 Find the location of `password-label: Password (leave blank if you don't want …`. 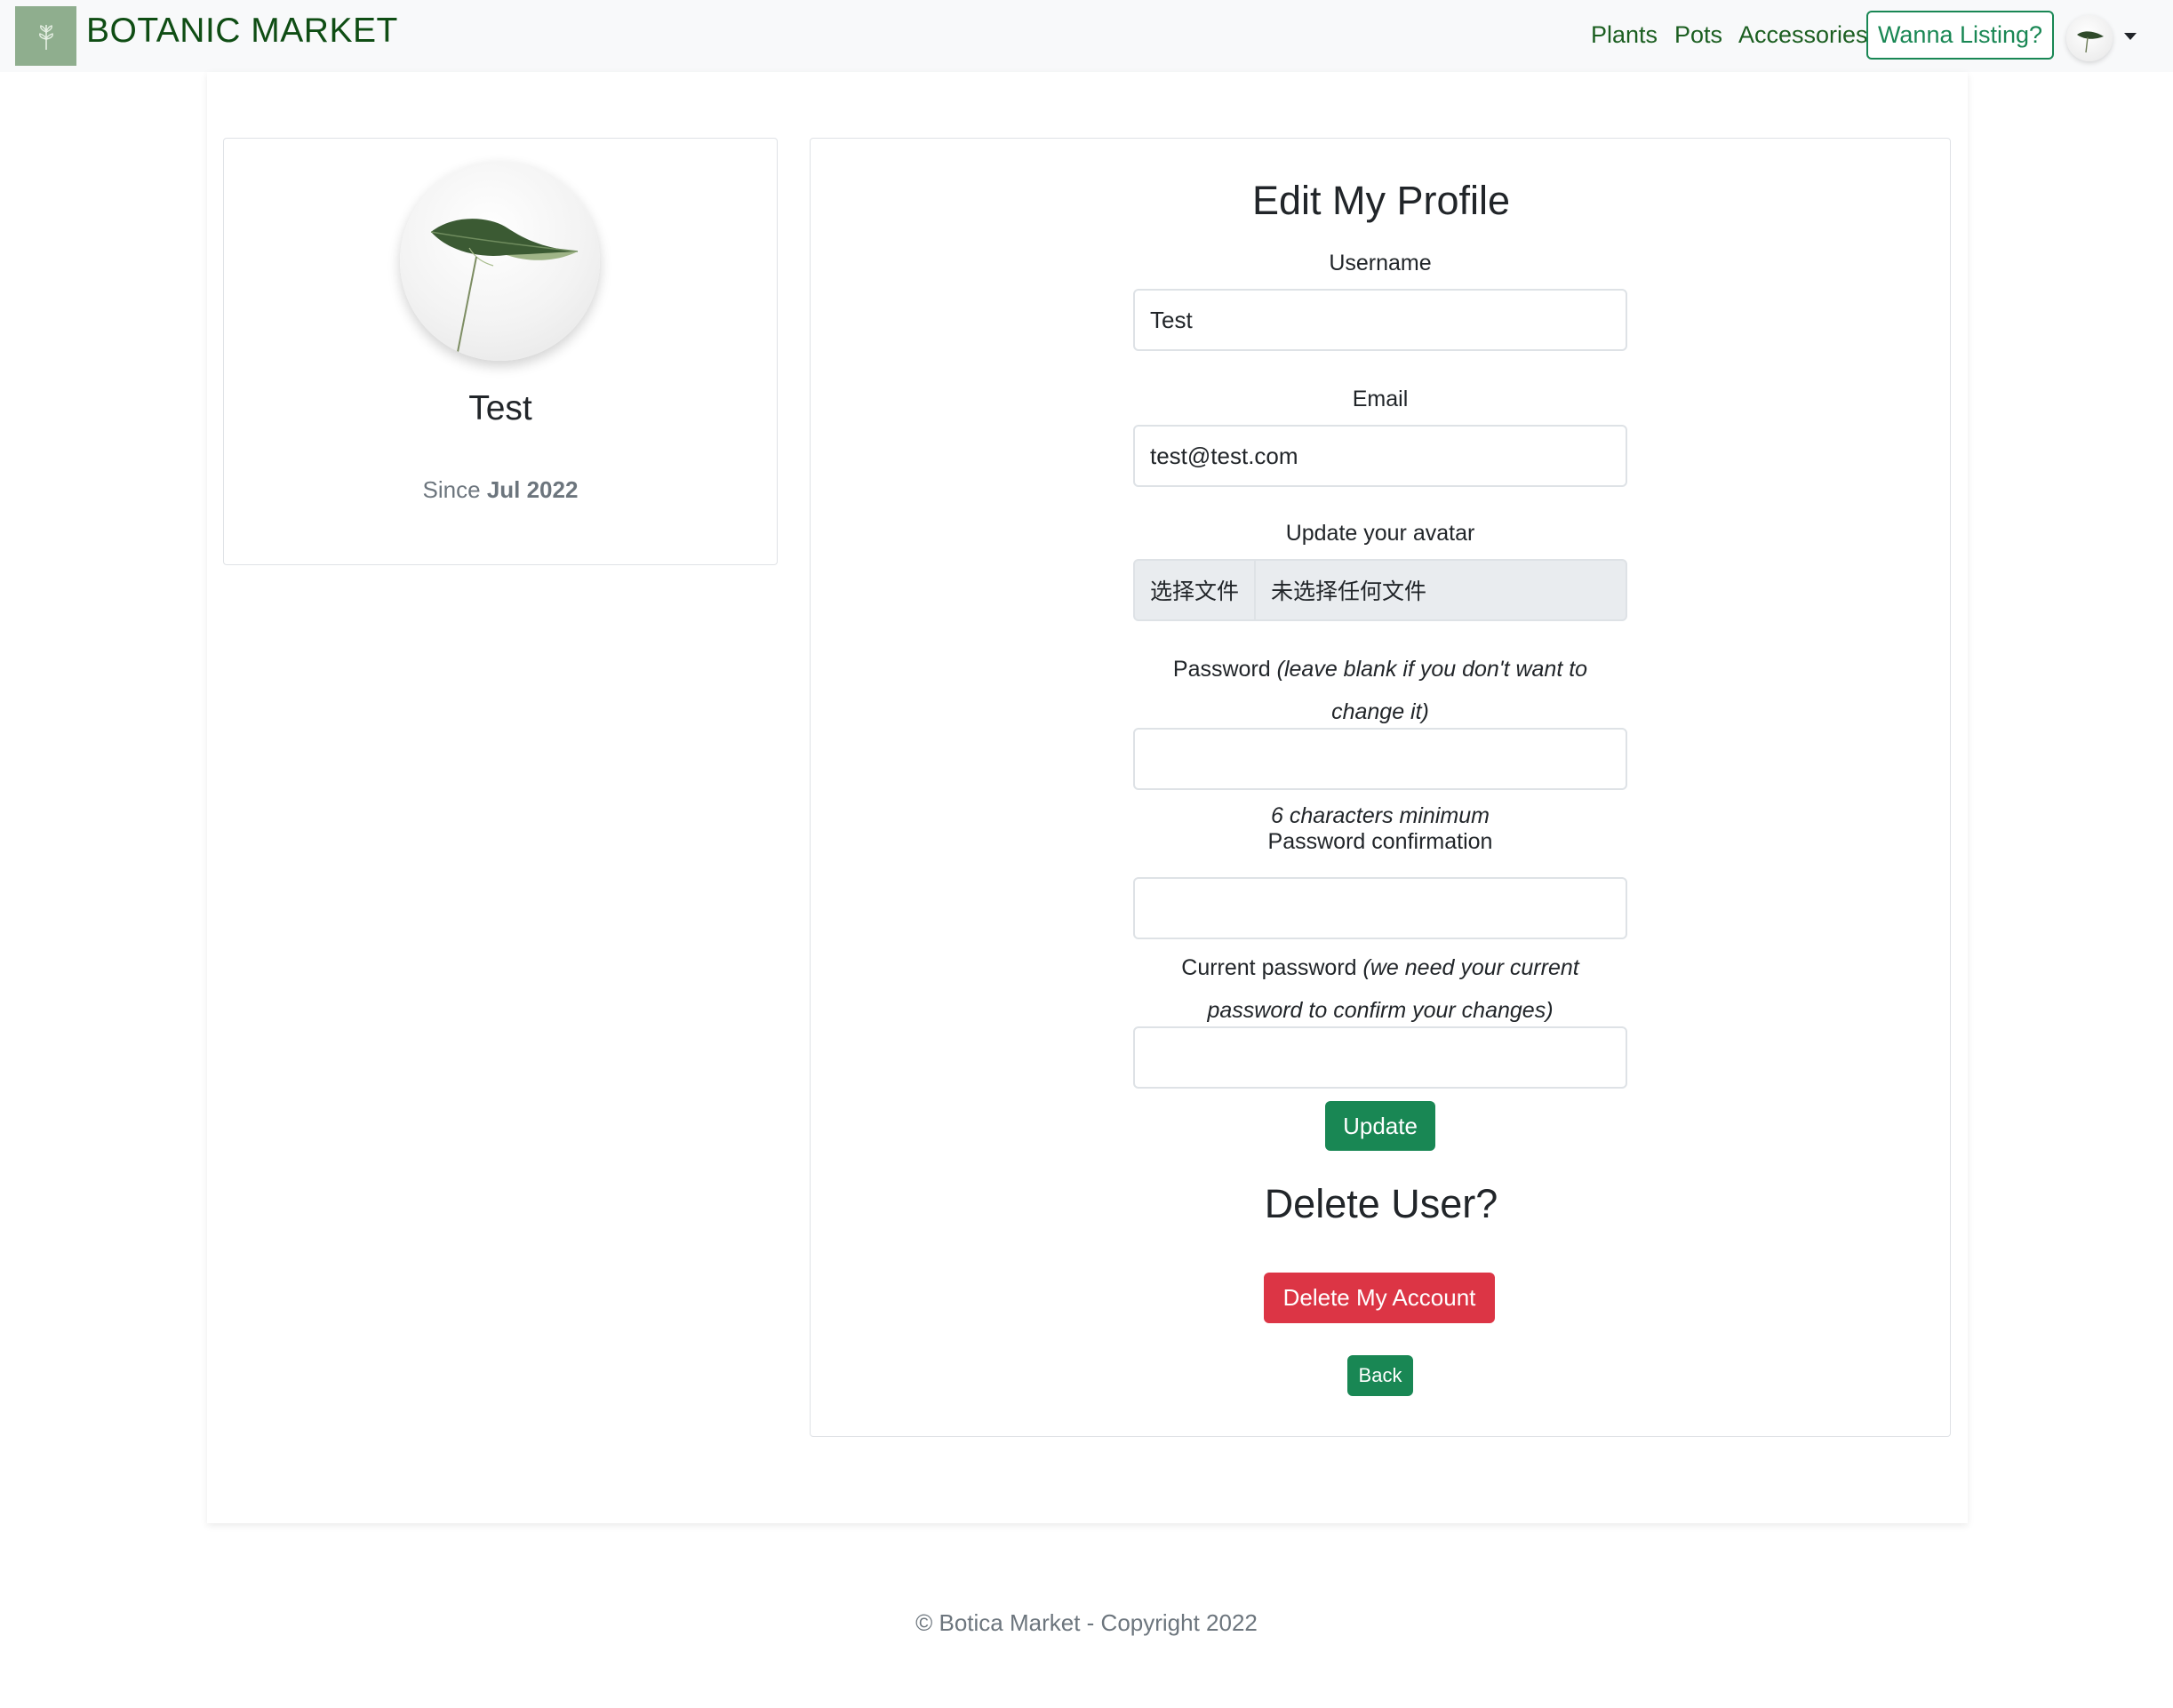

password-label: Password (leave blank if you don't want … is located at coordinates (1380, 690).